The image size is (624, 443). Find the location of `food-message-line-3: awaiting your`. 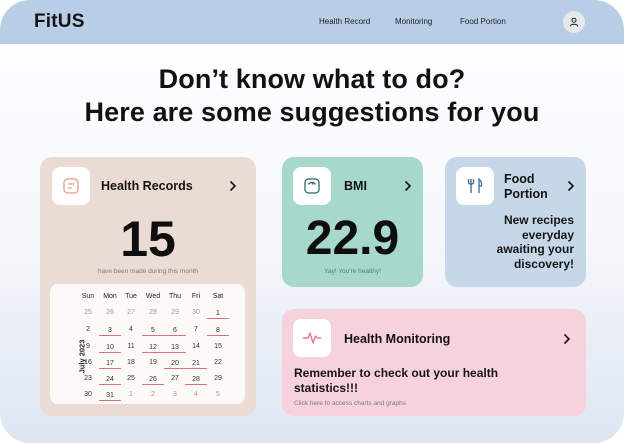

food-message-line-3: awaiting your is located at coordinates (535, 249).